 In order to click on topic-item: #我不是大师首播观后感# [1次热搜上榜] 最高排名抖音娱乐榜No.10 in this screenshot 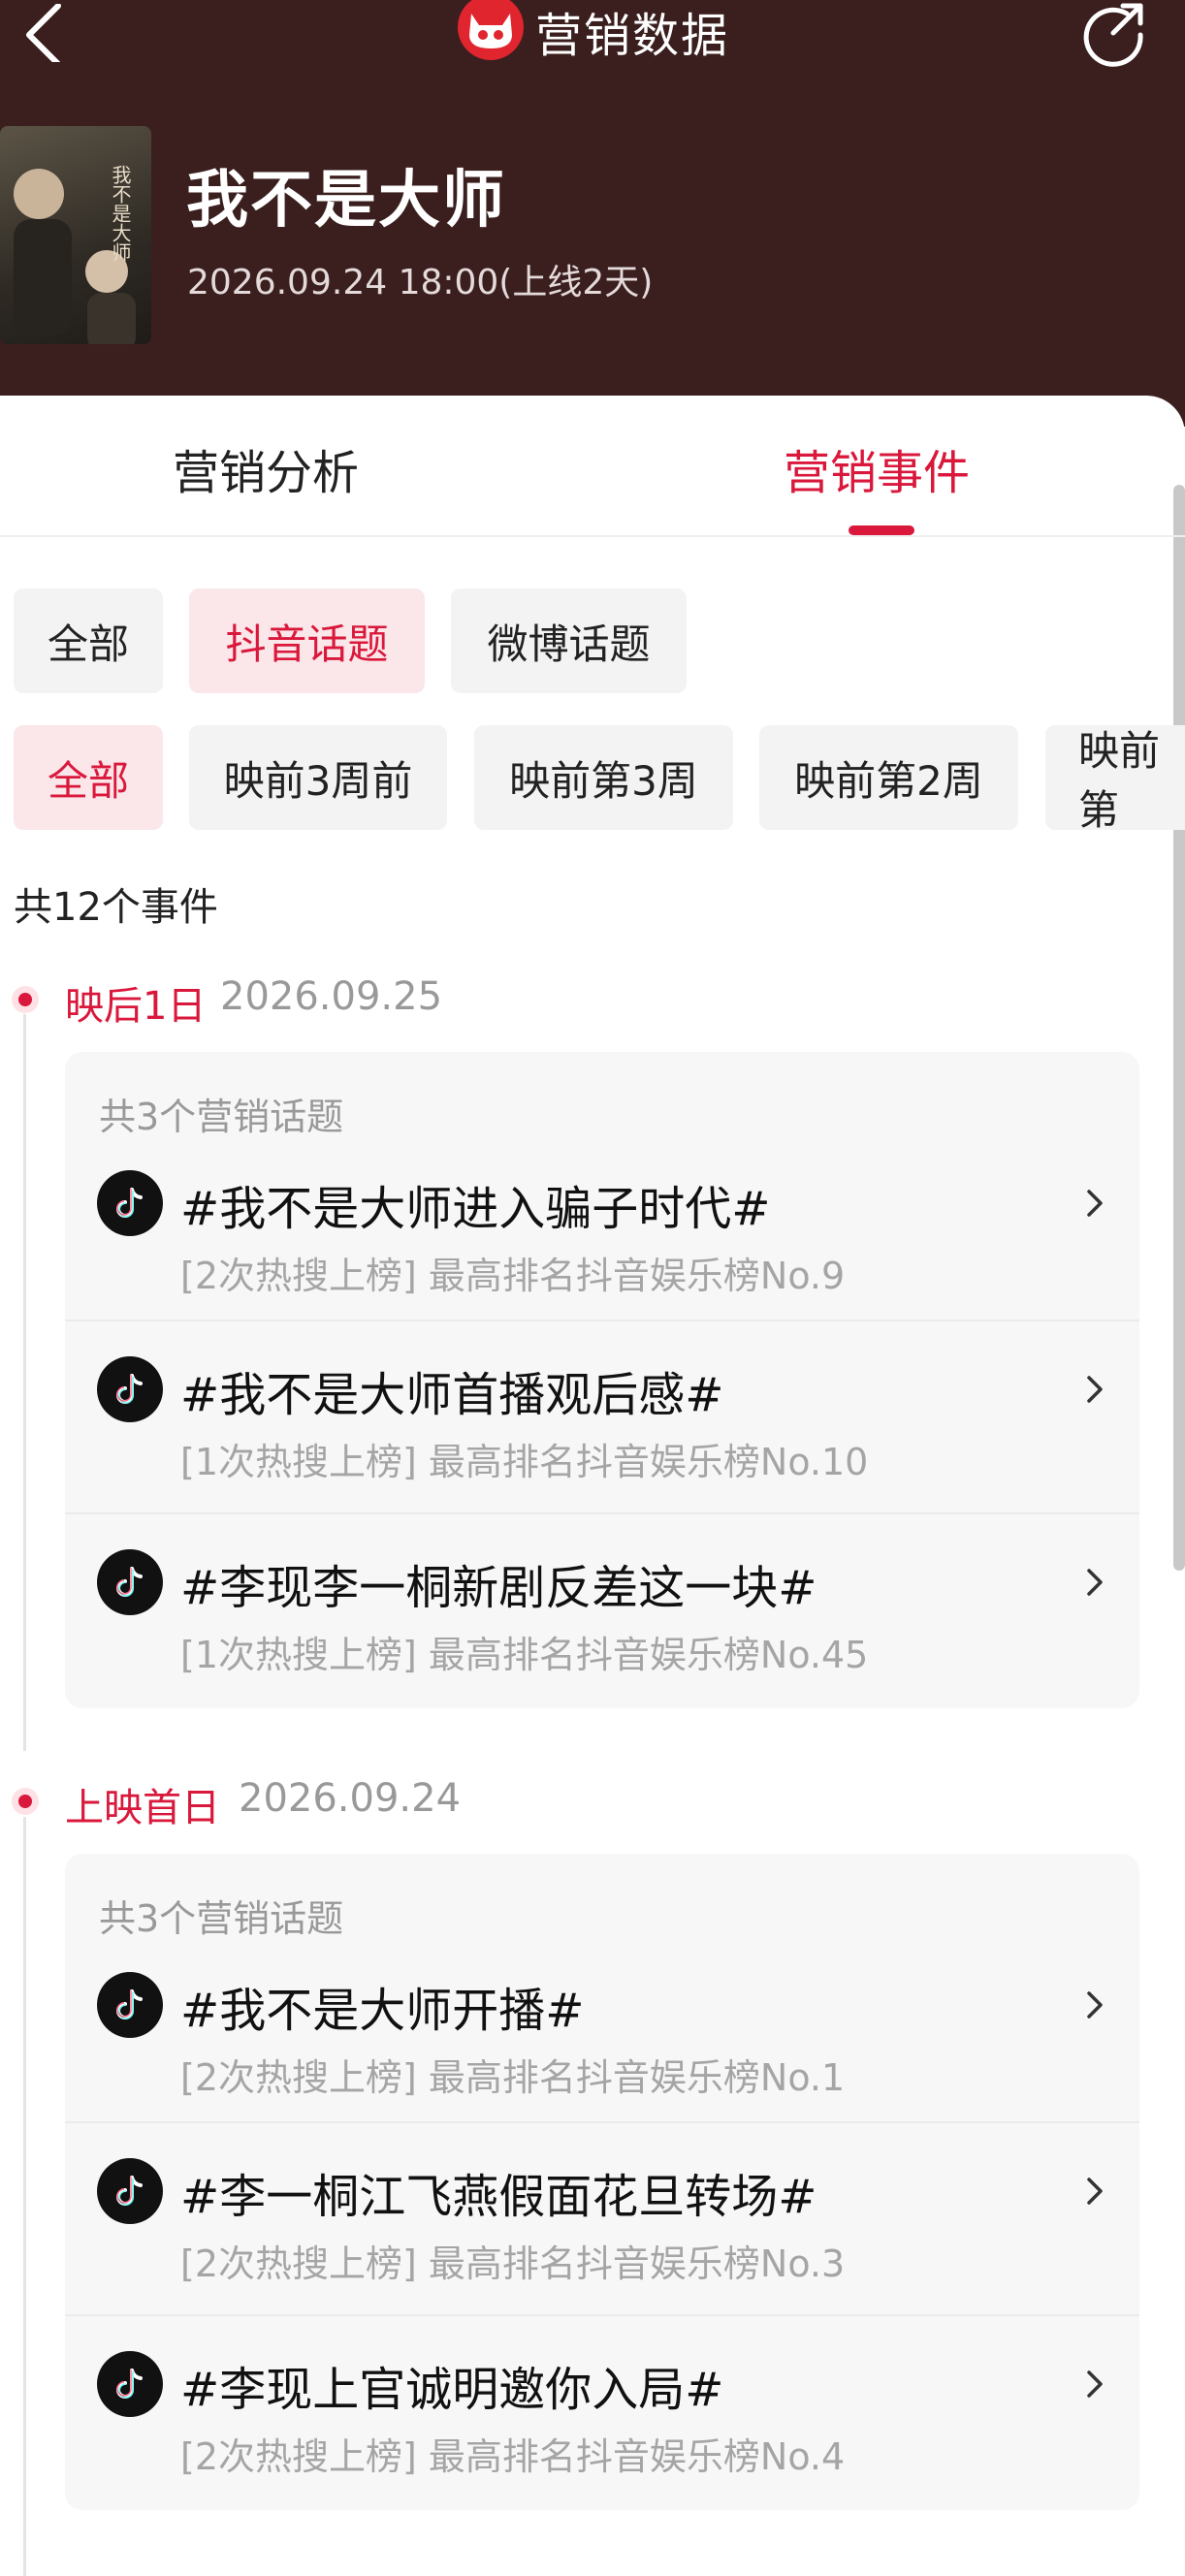, I will do `click(602, 1416)`.